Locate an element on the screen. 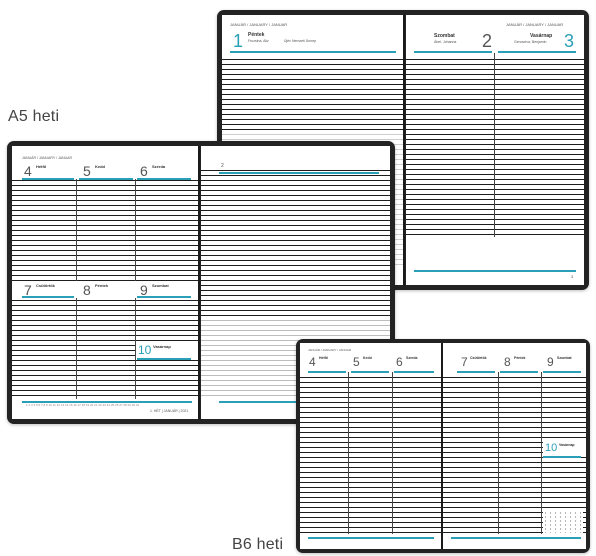 The height and width of the screenshot is (556, 596). a5-day10-number: 10 is located at coordinates (145, 350).